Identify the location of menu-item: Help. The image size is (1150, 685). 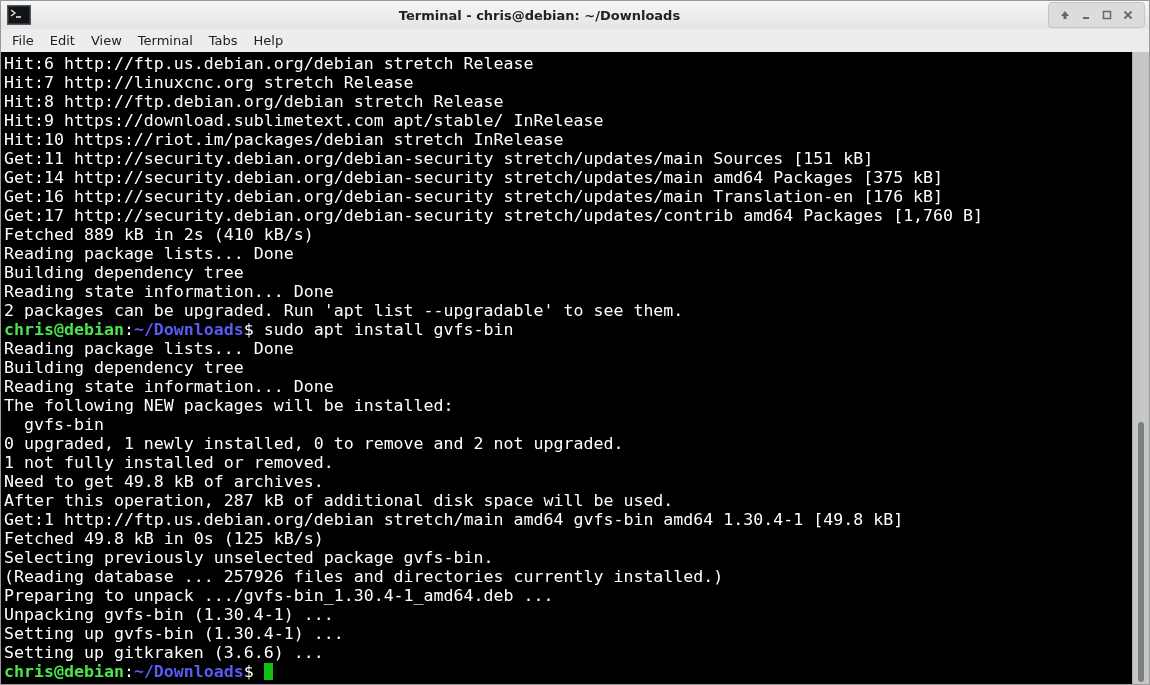
(268, 40).